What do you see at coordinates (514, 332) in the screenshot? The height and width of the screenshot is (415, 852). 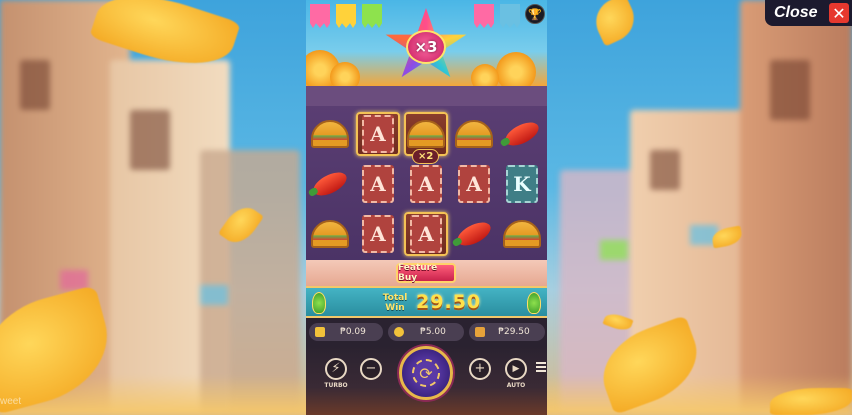 I see `last-win-value: ₱29.50` at bounding box center [514, 332].